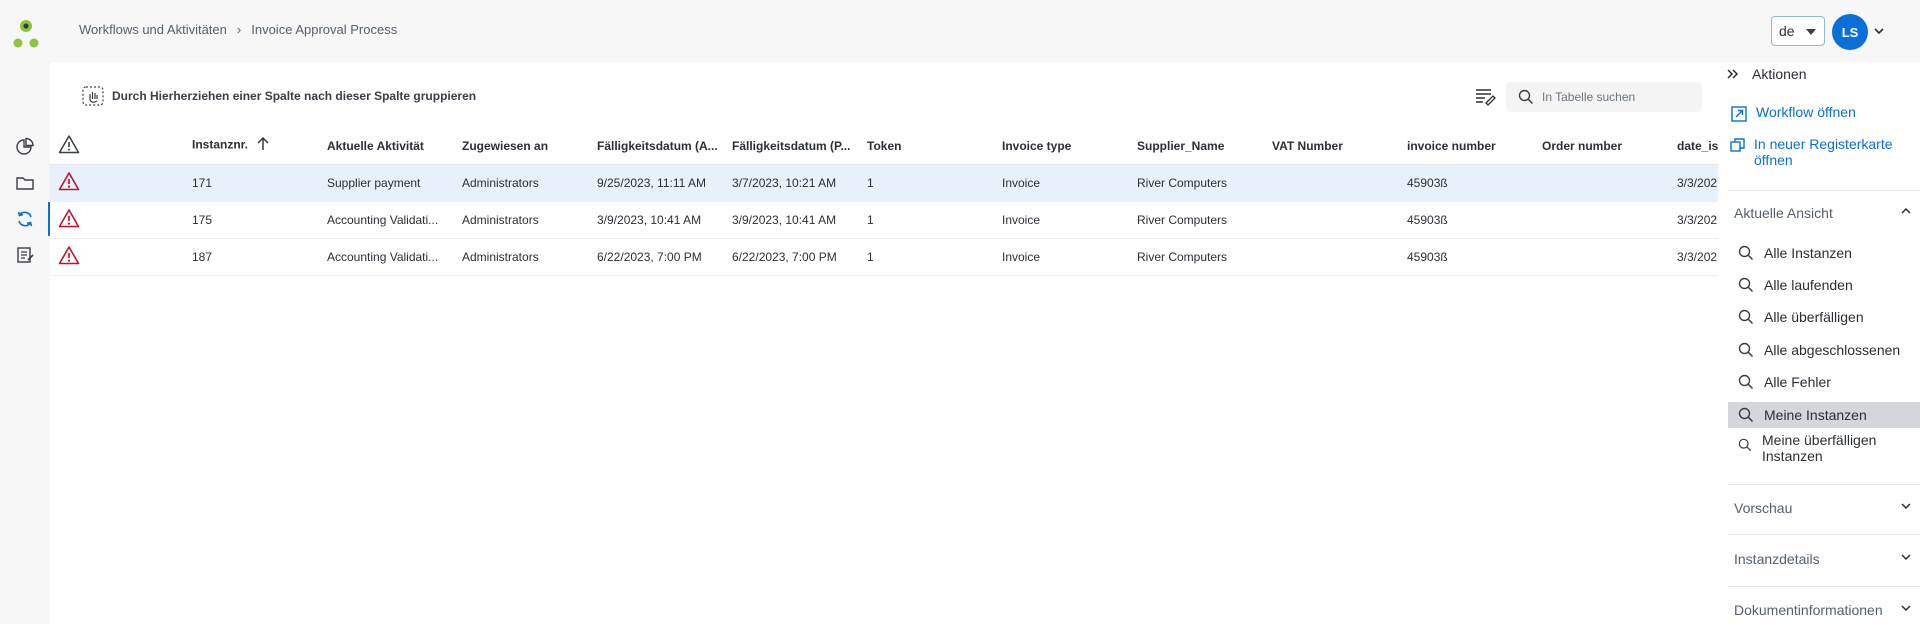 The width and height of the screenshot is (1920, 624). Describe the element at coordinates (93, 96) in the screenshot. I see `drag-hand-icon` at that location.